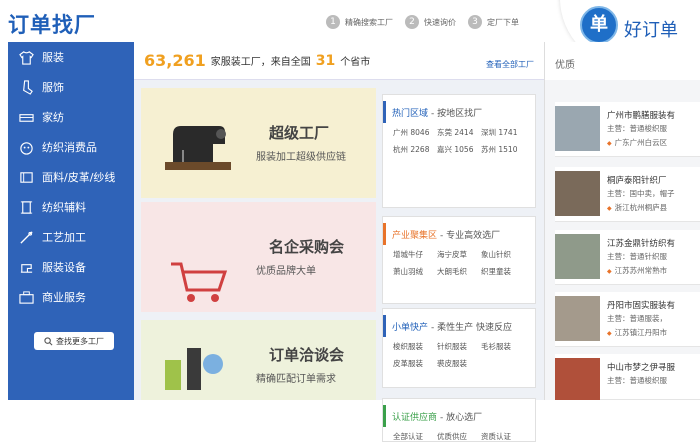 The height and width of the screenshot is (446, 700). Describe the element at coordinates (339, 61) in the screenshot. I see `stats-bar: 63,261 家服装工厂，来自全国 31 个省市 查看全部工厂` at that location.